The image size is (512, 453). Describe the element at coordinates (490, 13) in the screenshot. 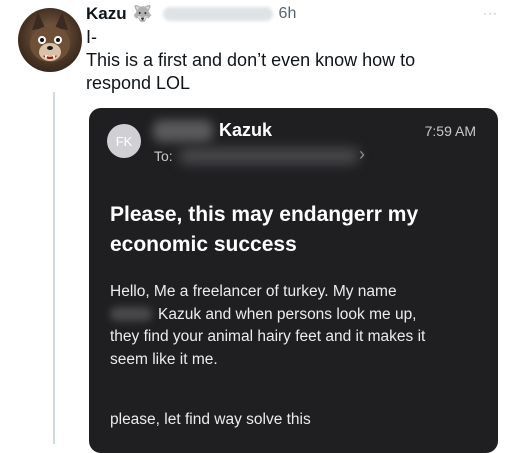

I see `more-options-icon: ···` at that location.